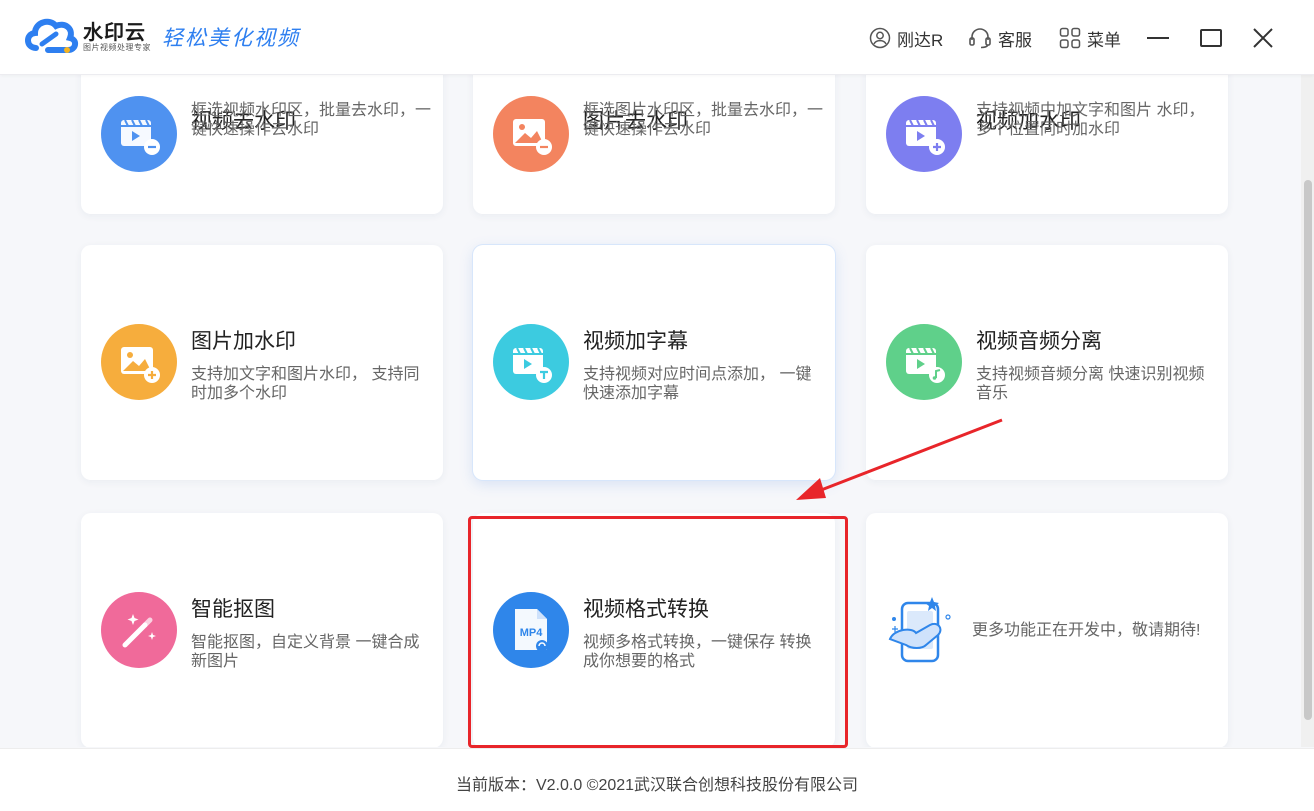 The image size is (1314, 811). I want to click on mp4-convert-icon: MP4, so click(531, 630).